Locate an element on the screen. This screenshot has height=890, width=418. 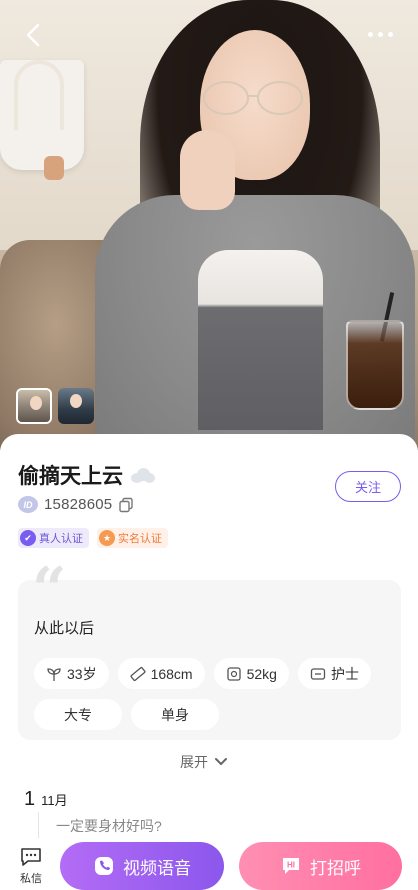
timeline-month: 11月 is located at coordinates (54, 800).